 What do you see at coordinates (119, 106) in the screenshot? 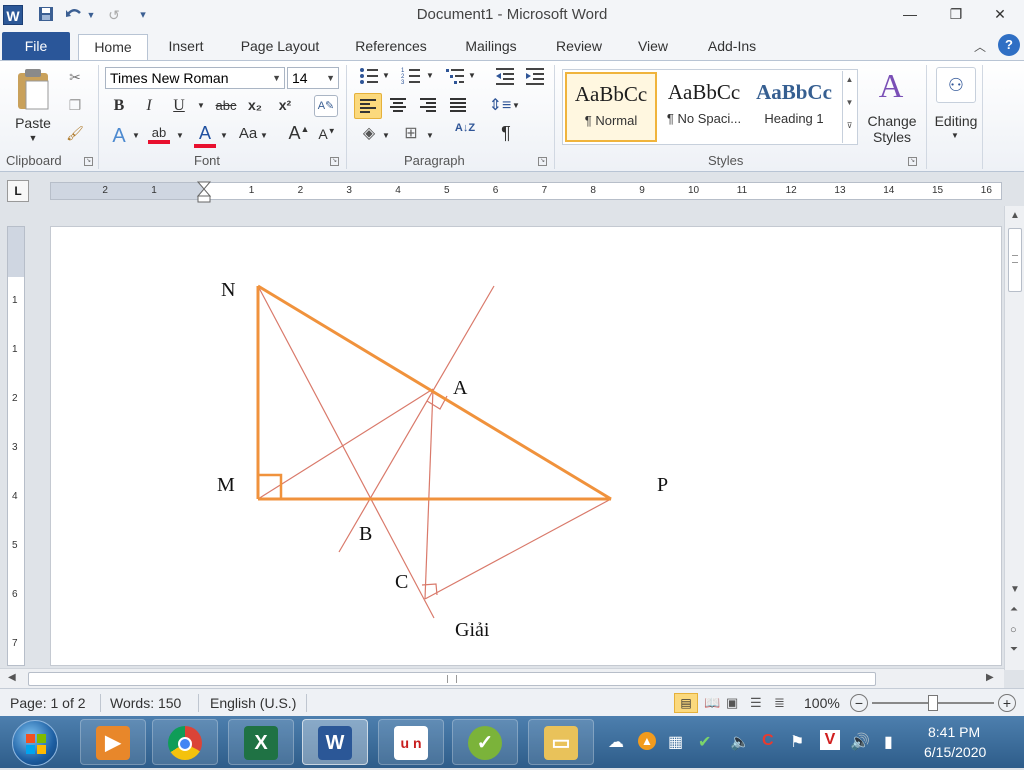
I see `bold-button: B` at bounding box center [119, 106].